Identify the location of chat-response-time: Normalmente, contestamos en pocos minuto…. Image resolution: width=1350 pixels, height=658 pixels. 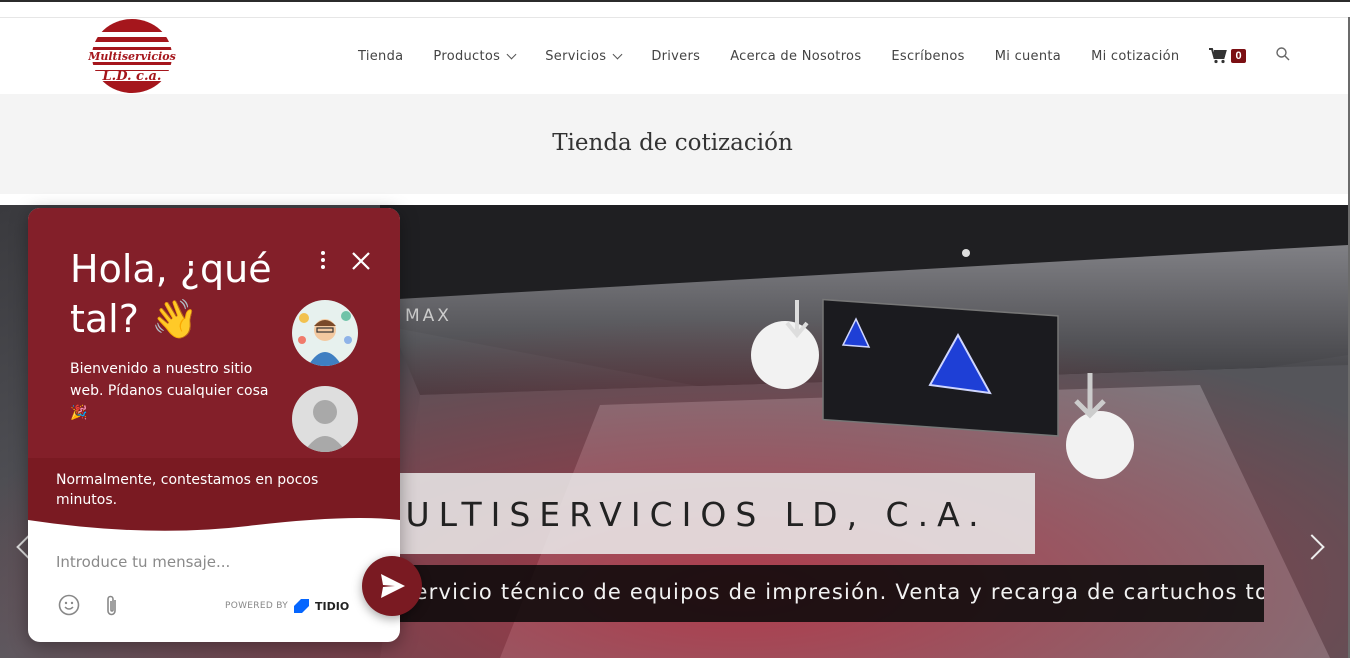
(187, 490).